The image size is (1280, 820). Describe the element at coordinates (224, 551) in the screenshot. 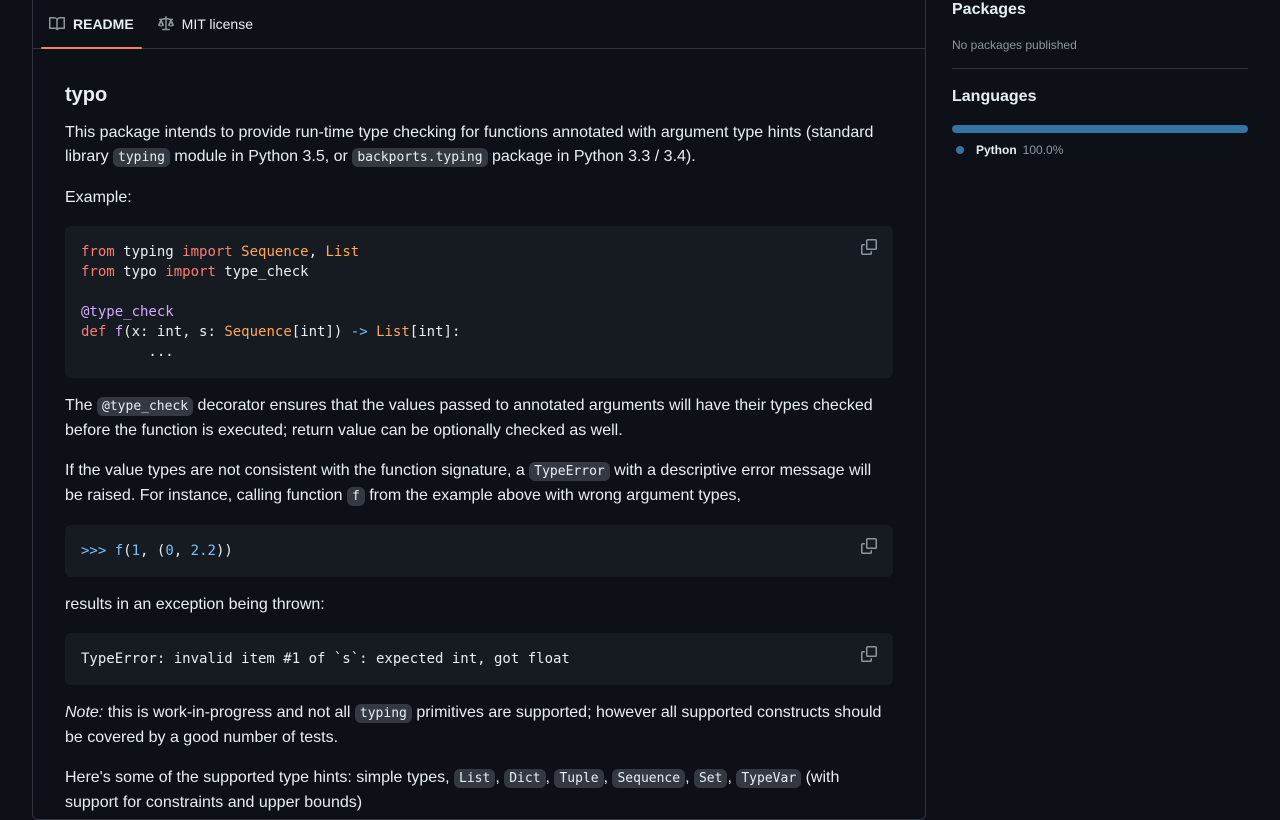

I see `code-text: ))` at that location.